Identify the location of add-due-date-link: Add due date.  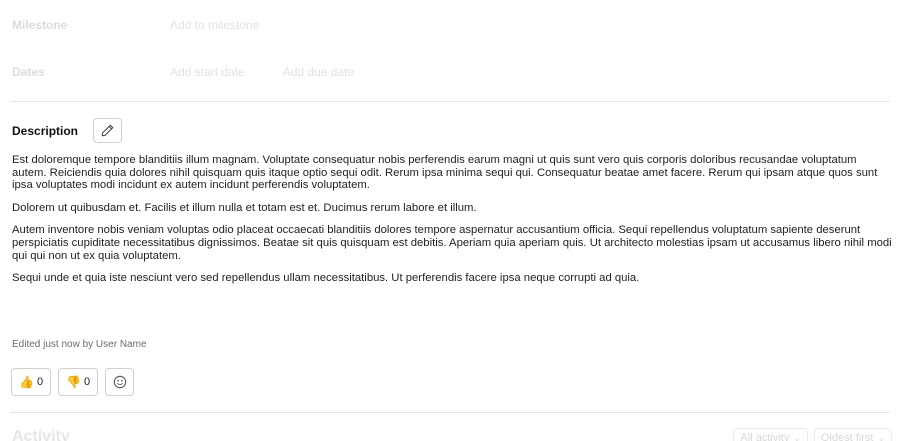
(318, 72).